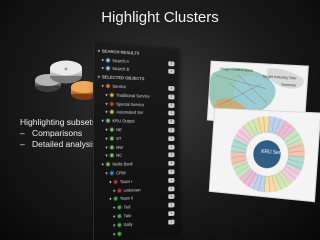 The image size is (320, 240). What do you see at coordinates (160, 17) in the screenshot?
I see `slide-title: Highlight Clusters` at bounding box center [160, 17].